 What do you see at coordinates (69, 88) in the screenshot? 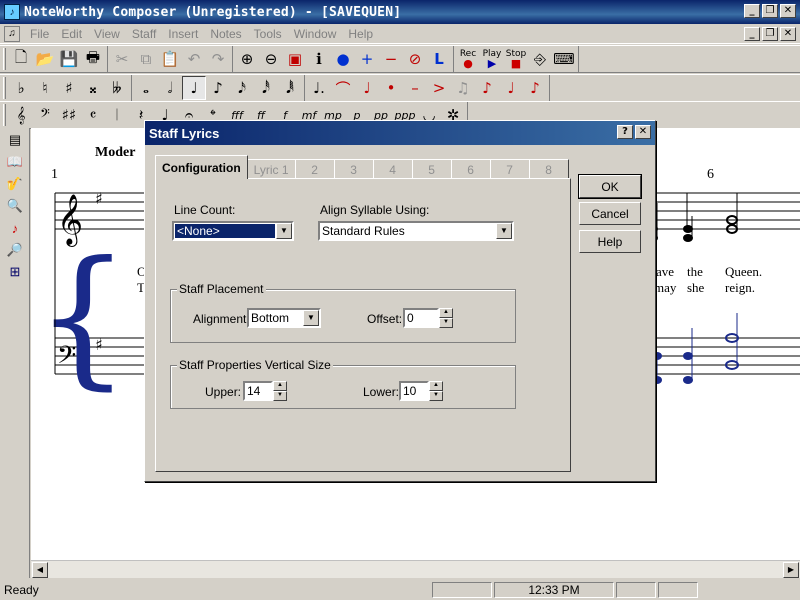
I see `sharp-icon: ♯` at bounding box center [69, 88].